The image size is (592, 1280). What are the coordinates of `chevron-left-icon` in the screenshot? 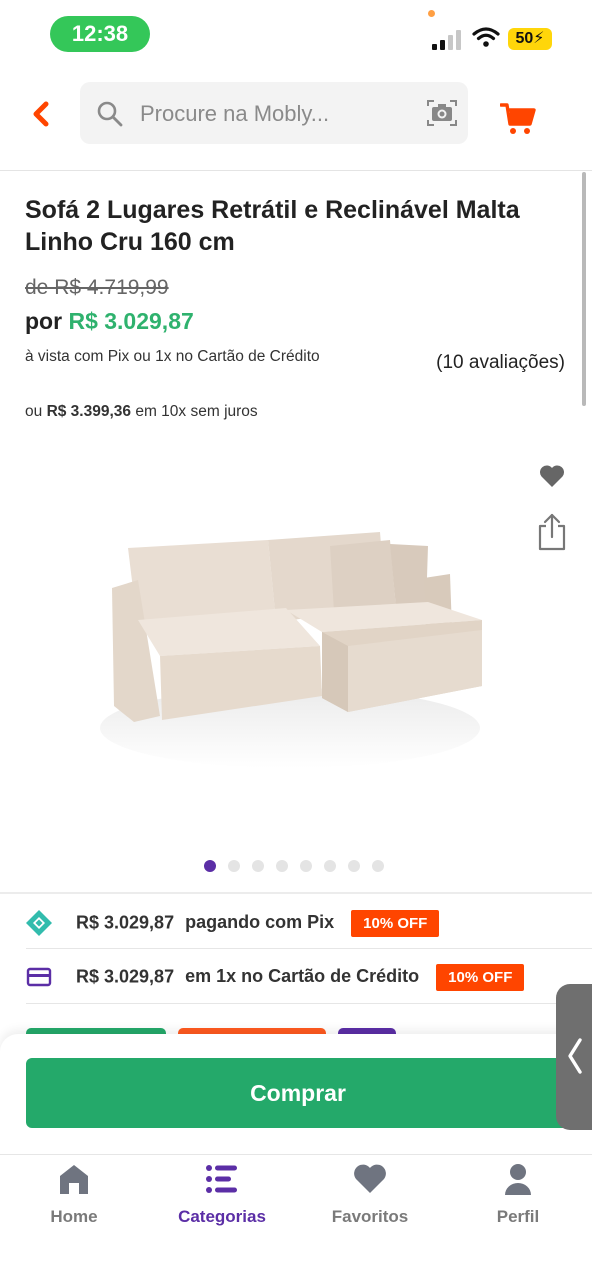 It's located at (575, 1056).